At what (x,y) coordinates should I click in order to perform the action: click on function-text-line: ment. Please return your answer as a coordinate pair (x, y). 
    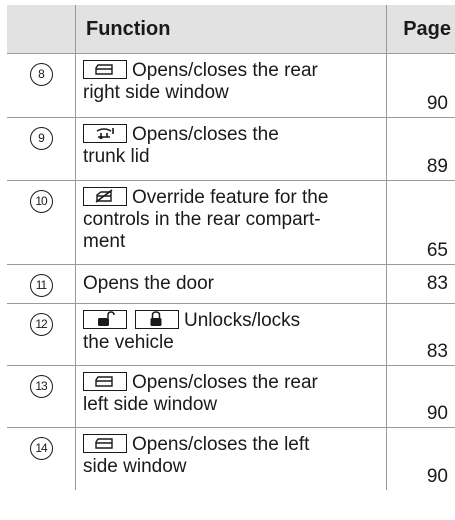
    Looking at the image, I should click on (104, 241).